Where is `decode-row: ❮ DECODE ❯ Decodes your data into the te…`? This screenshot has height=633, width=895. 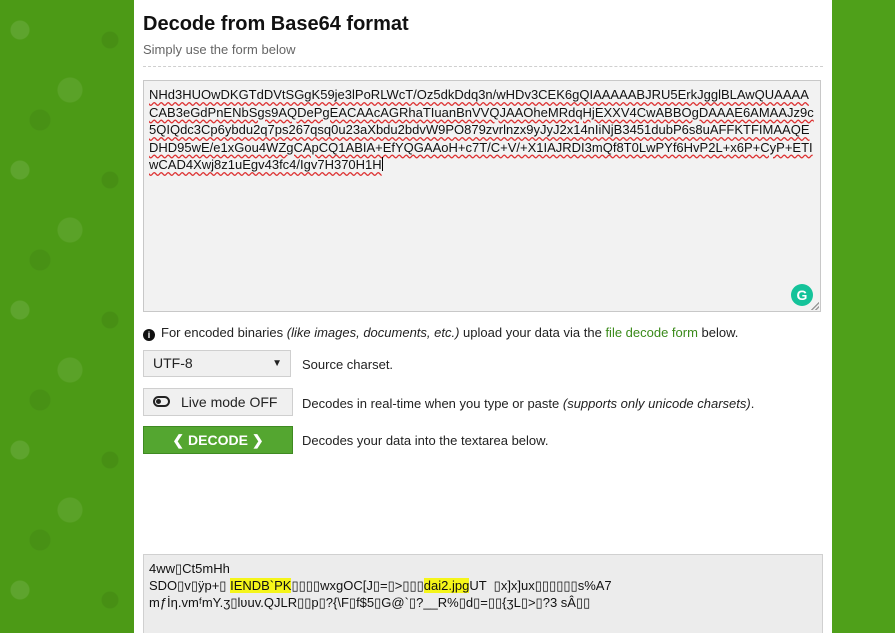 decode-row: ❮ DECODE ❯ Decodes your data into the te… is located at coordinates (483, 440).